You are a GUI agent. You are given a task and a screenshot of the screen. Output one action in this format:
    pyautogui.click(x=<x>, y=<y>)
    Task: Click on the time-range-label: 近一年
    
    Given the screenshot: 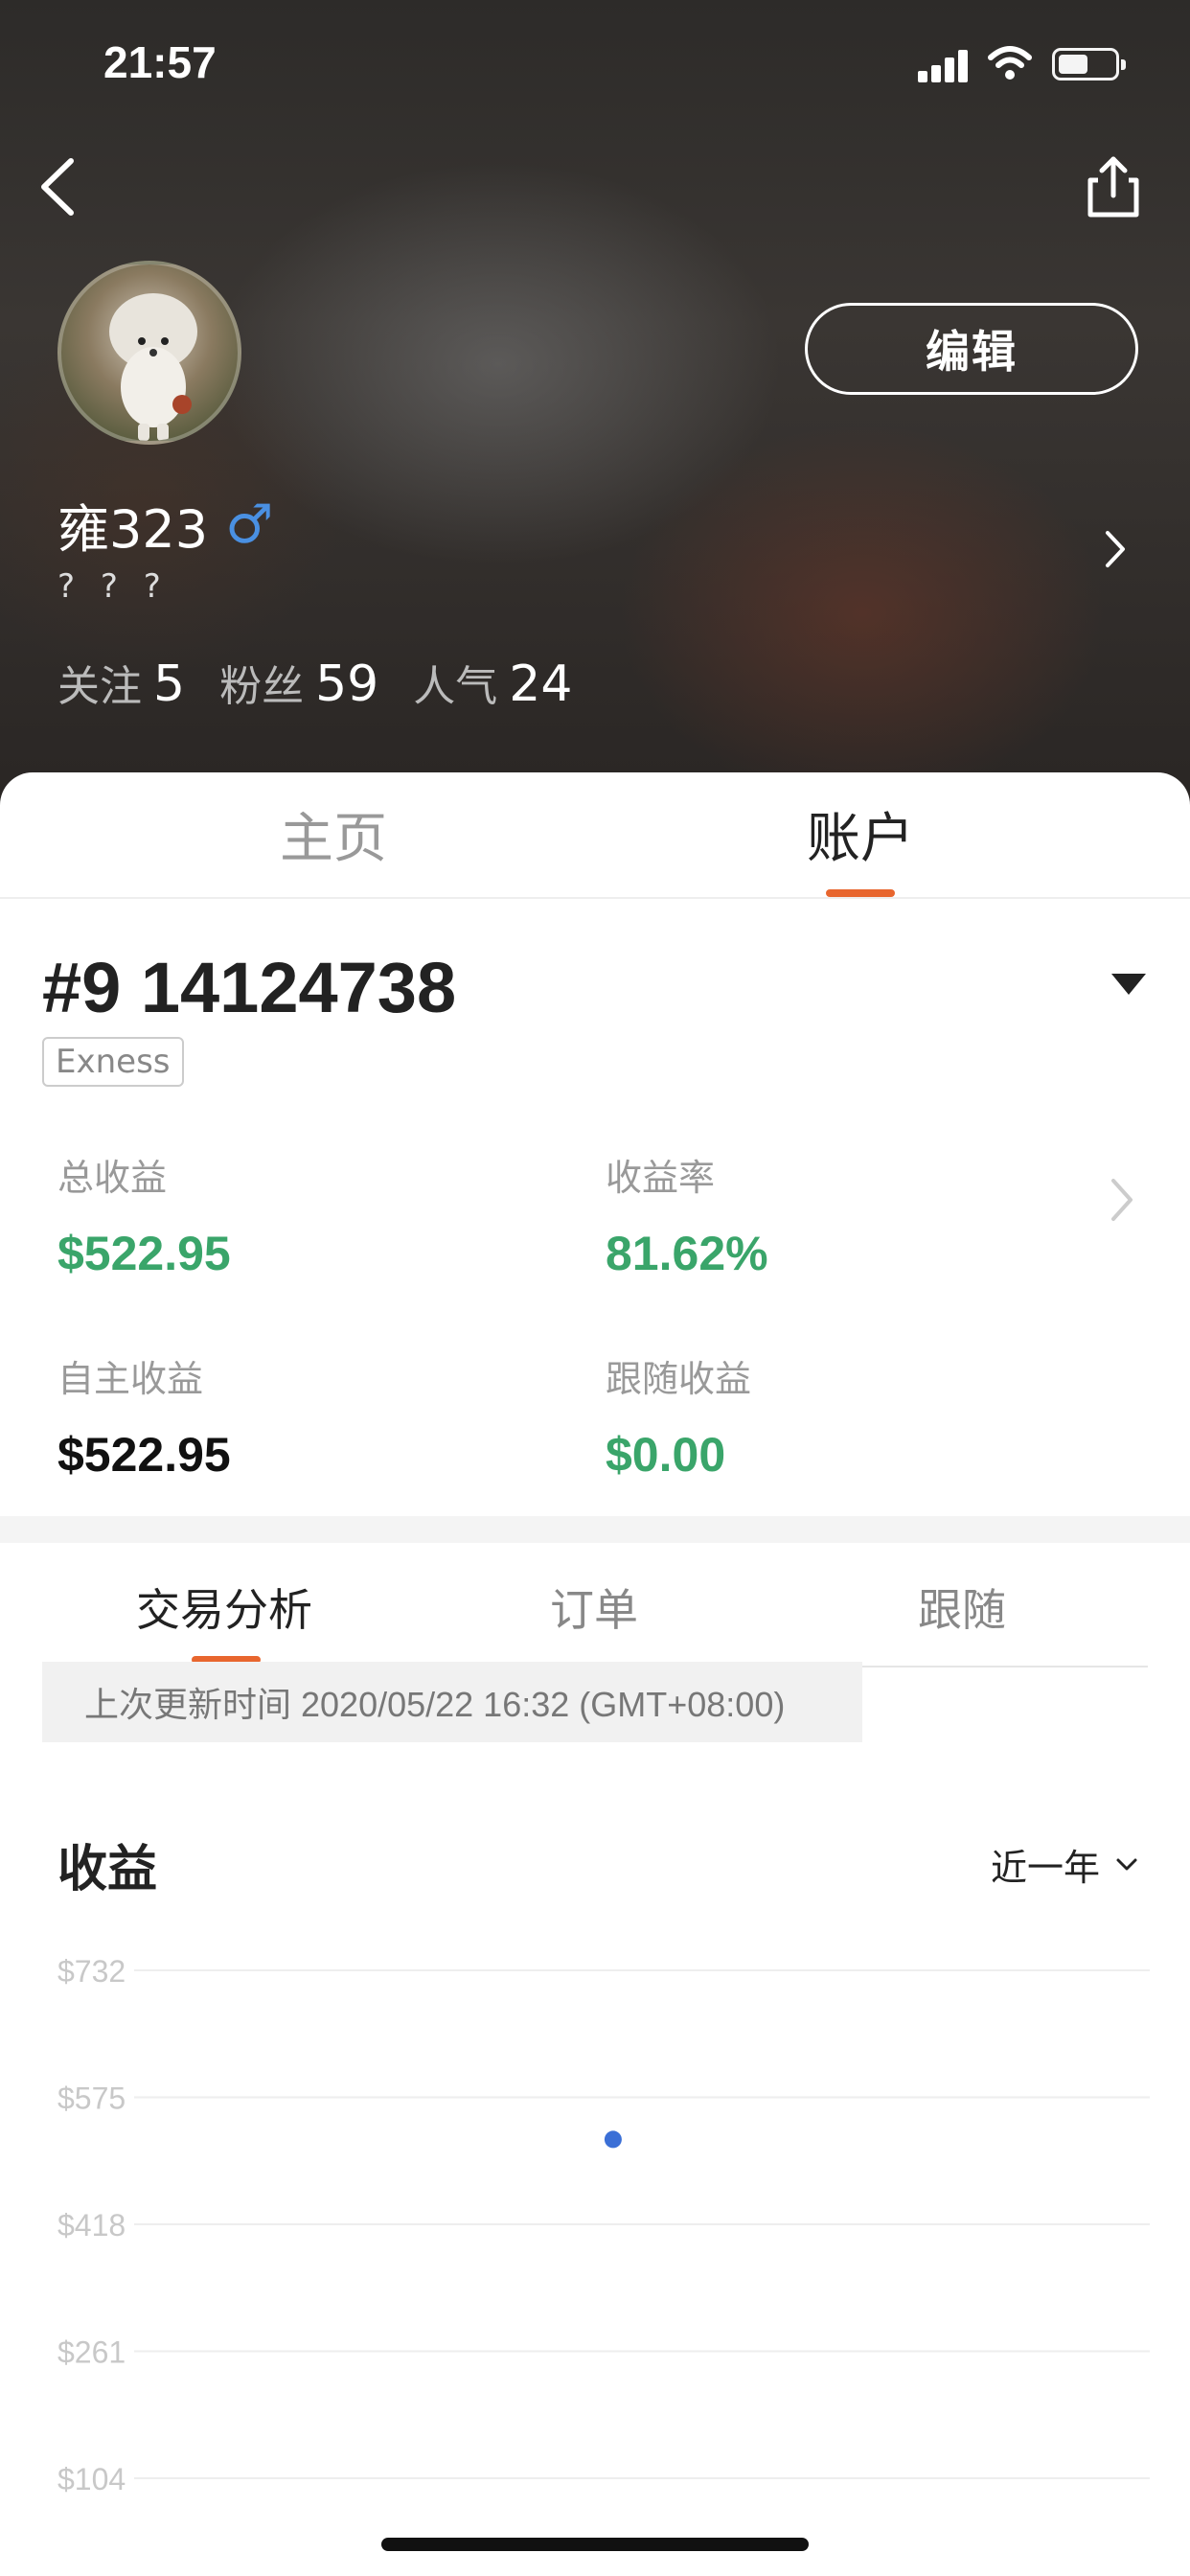 What is the action you would take?
    pyautogui.click(x=1045, y=1864)
    